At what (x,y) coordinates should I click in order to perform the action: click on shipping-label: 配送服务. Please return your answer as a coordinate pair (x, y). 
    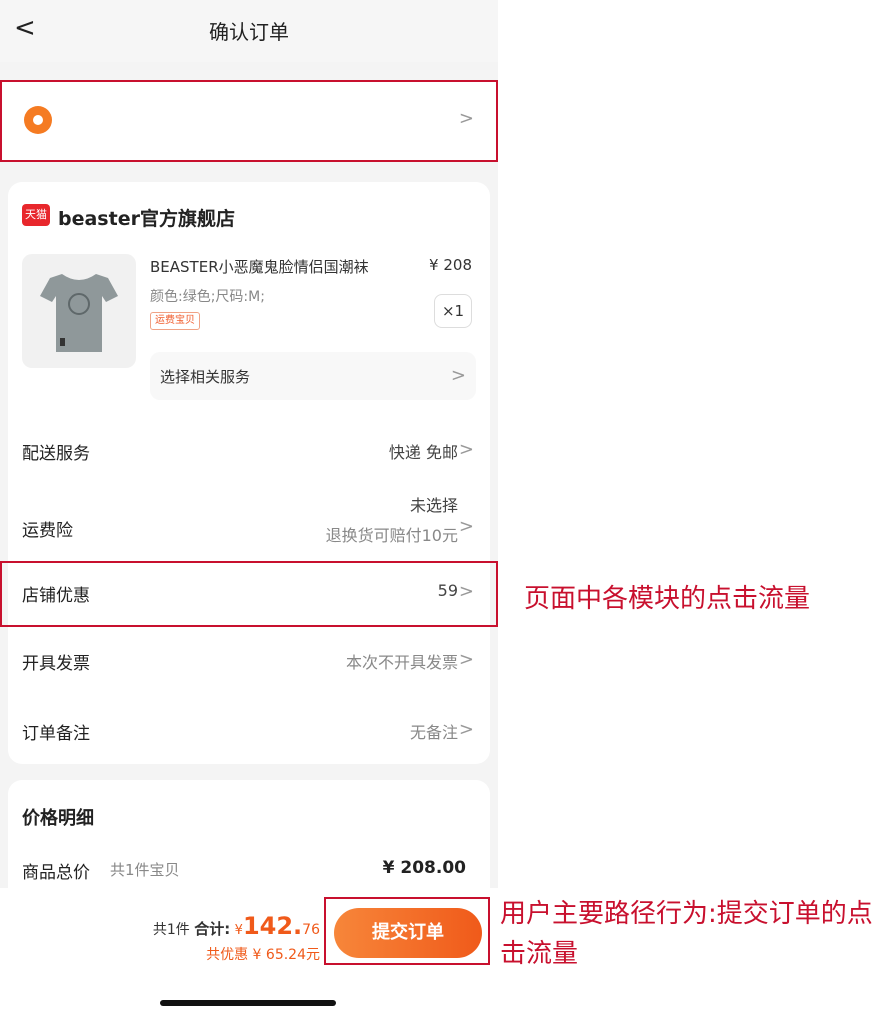
    Looking at the image, I should click on (56, 454).